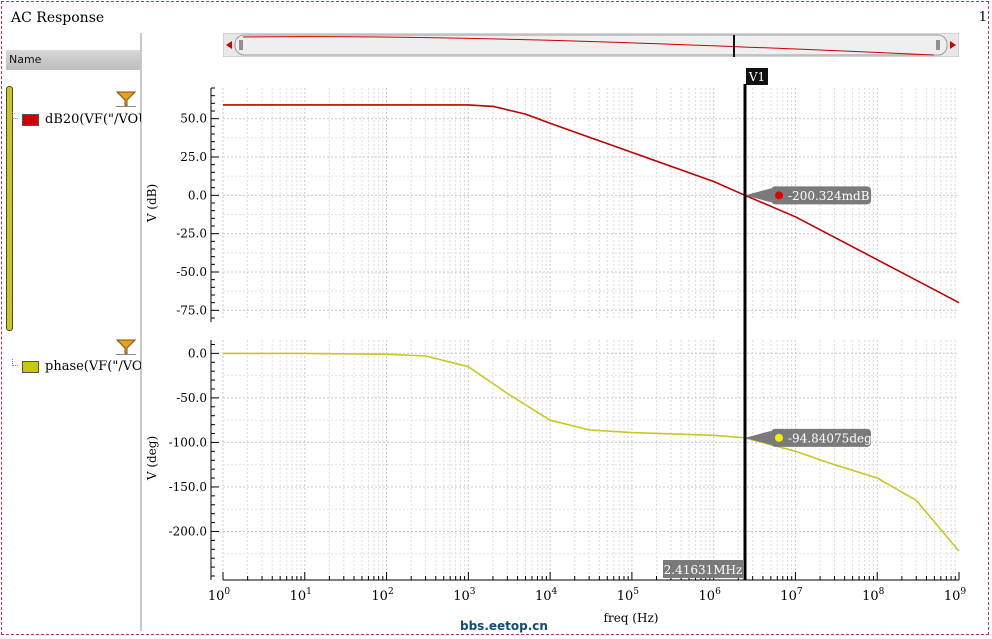  Describe the element at coordinates (193, 119) in the screenshot. I see `y-tick-label: 50.0` at that location.